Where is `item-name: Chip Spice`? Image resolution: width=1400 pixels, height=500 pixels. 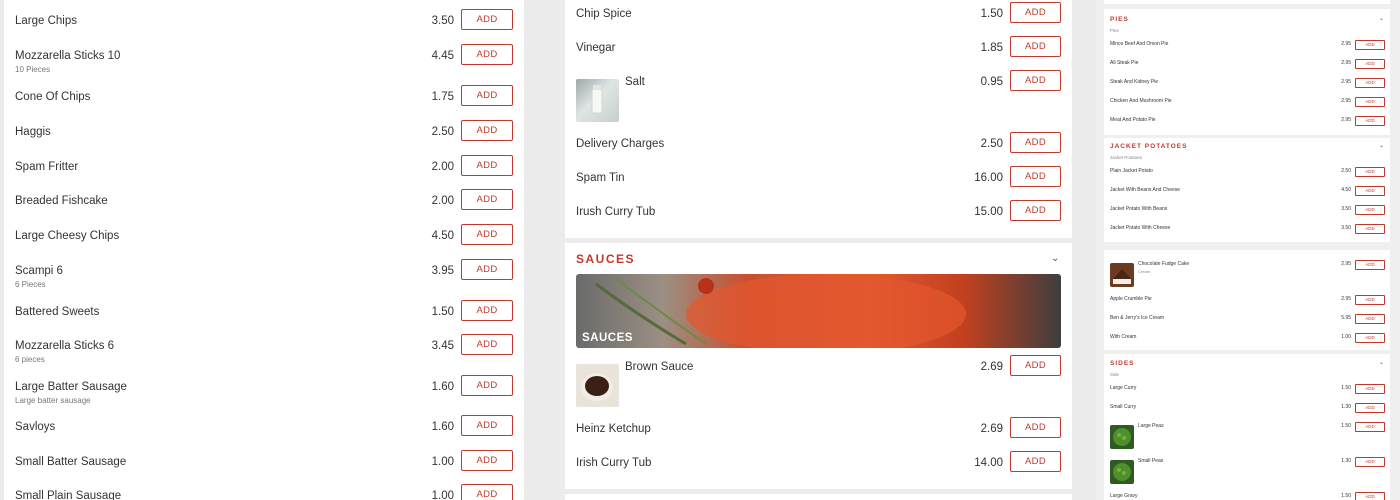 item-name: Chip Spice is located at coordinates (604, 14).